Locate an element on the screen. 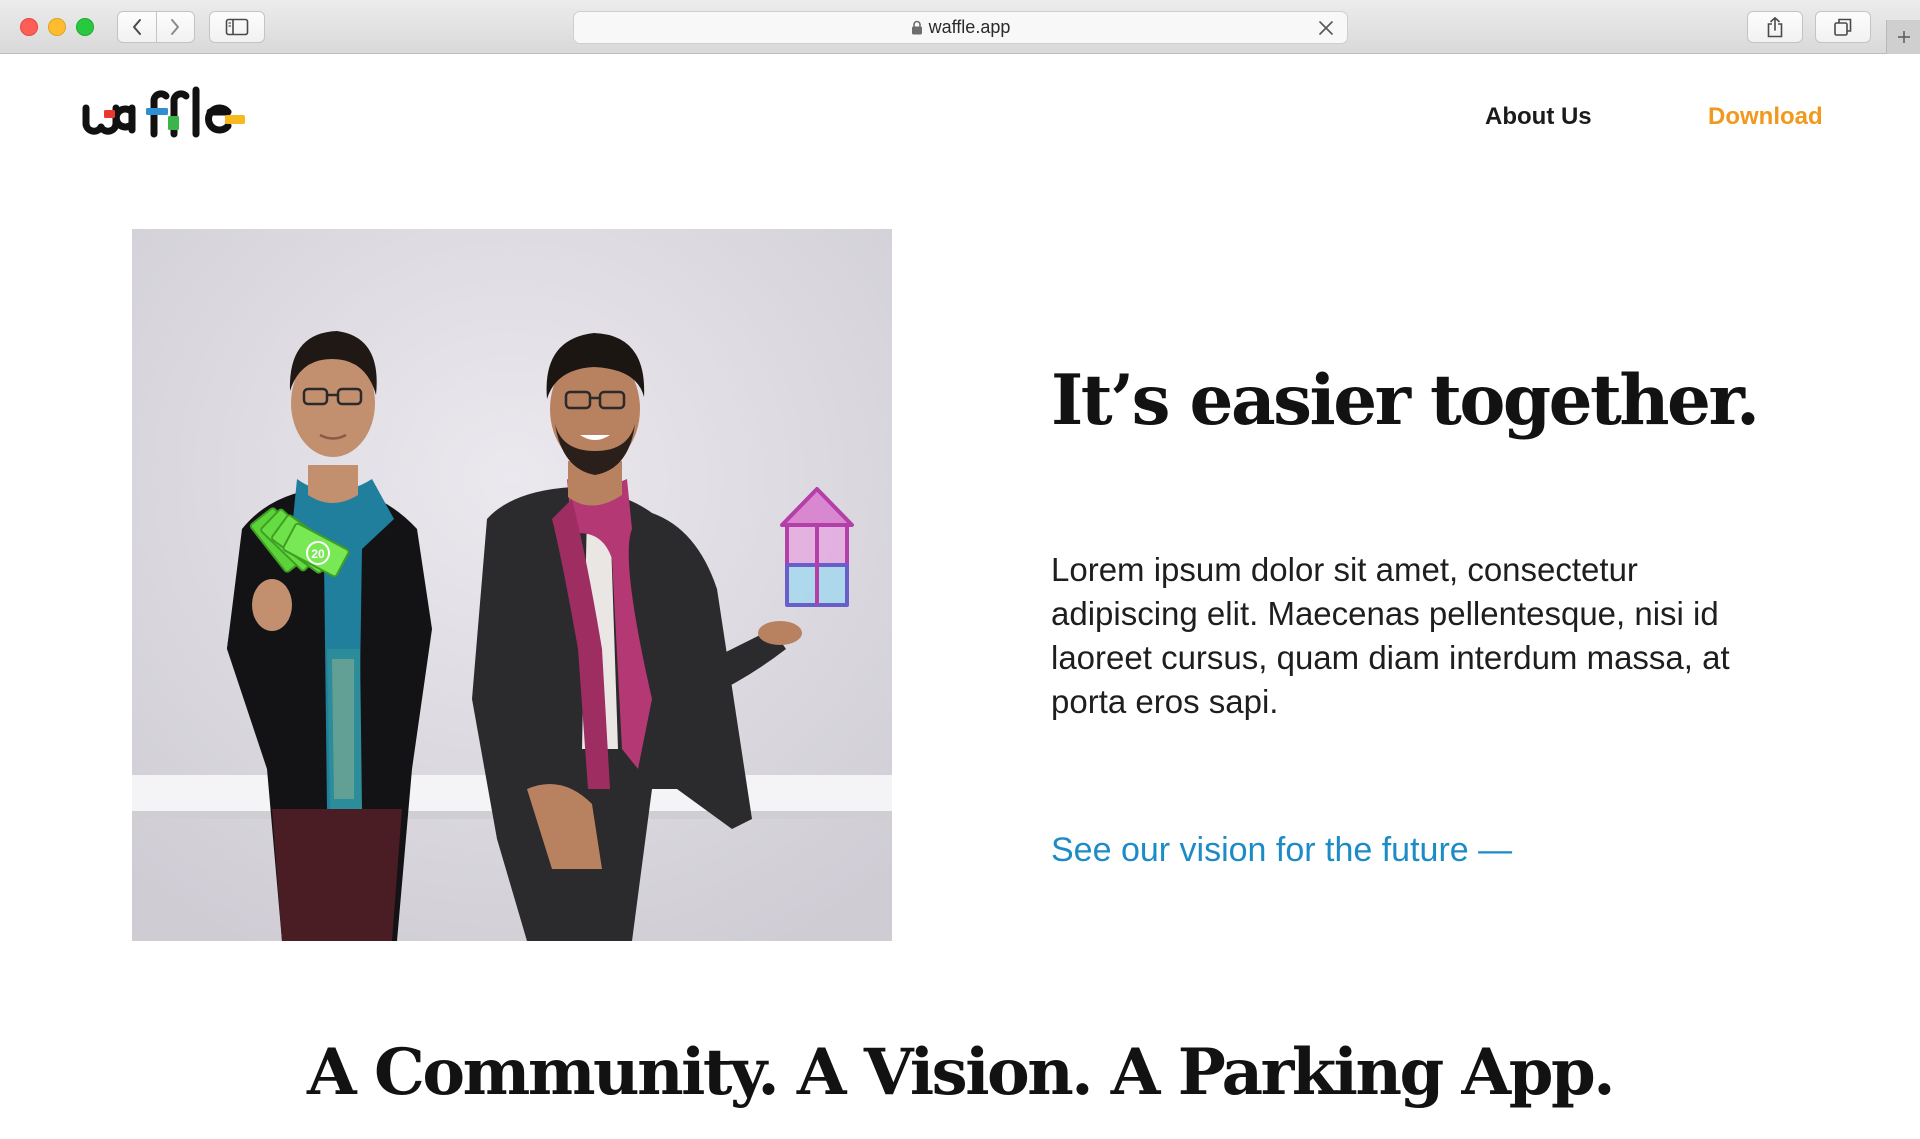 This screenshot has height=1139, width=1920. chevron-right-icon is located at coordinates (175, 27).